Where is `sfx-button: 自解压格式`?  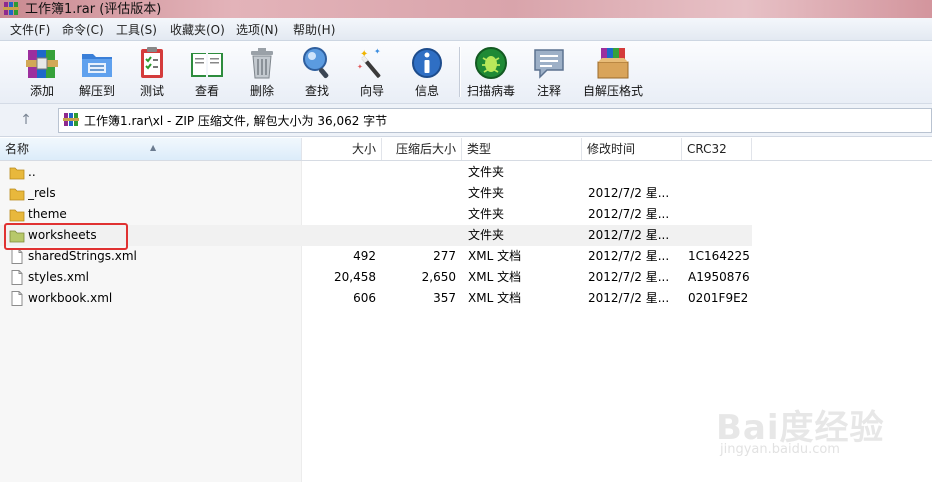
sfx-button: 自解压格式 is located at coordinates (613, 72).